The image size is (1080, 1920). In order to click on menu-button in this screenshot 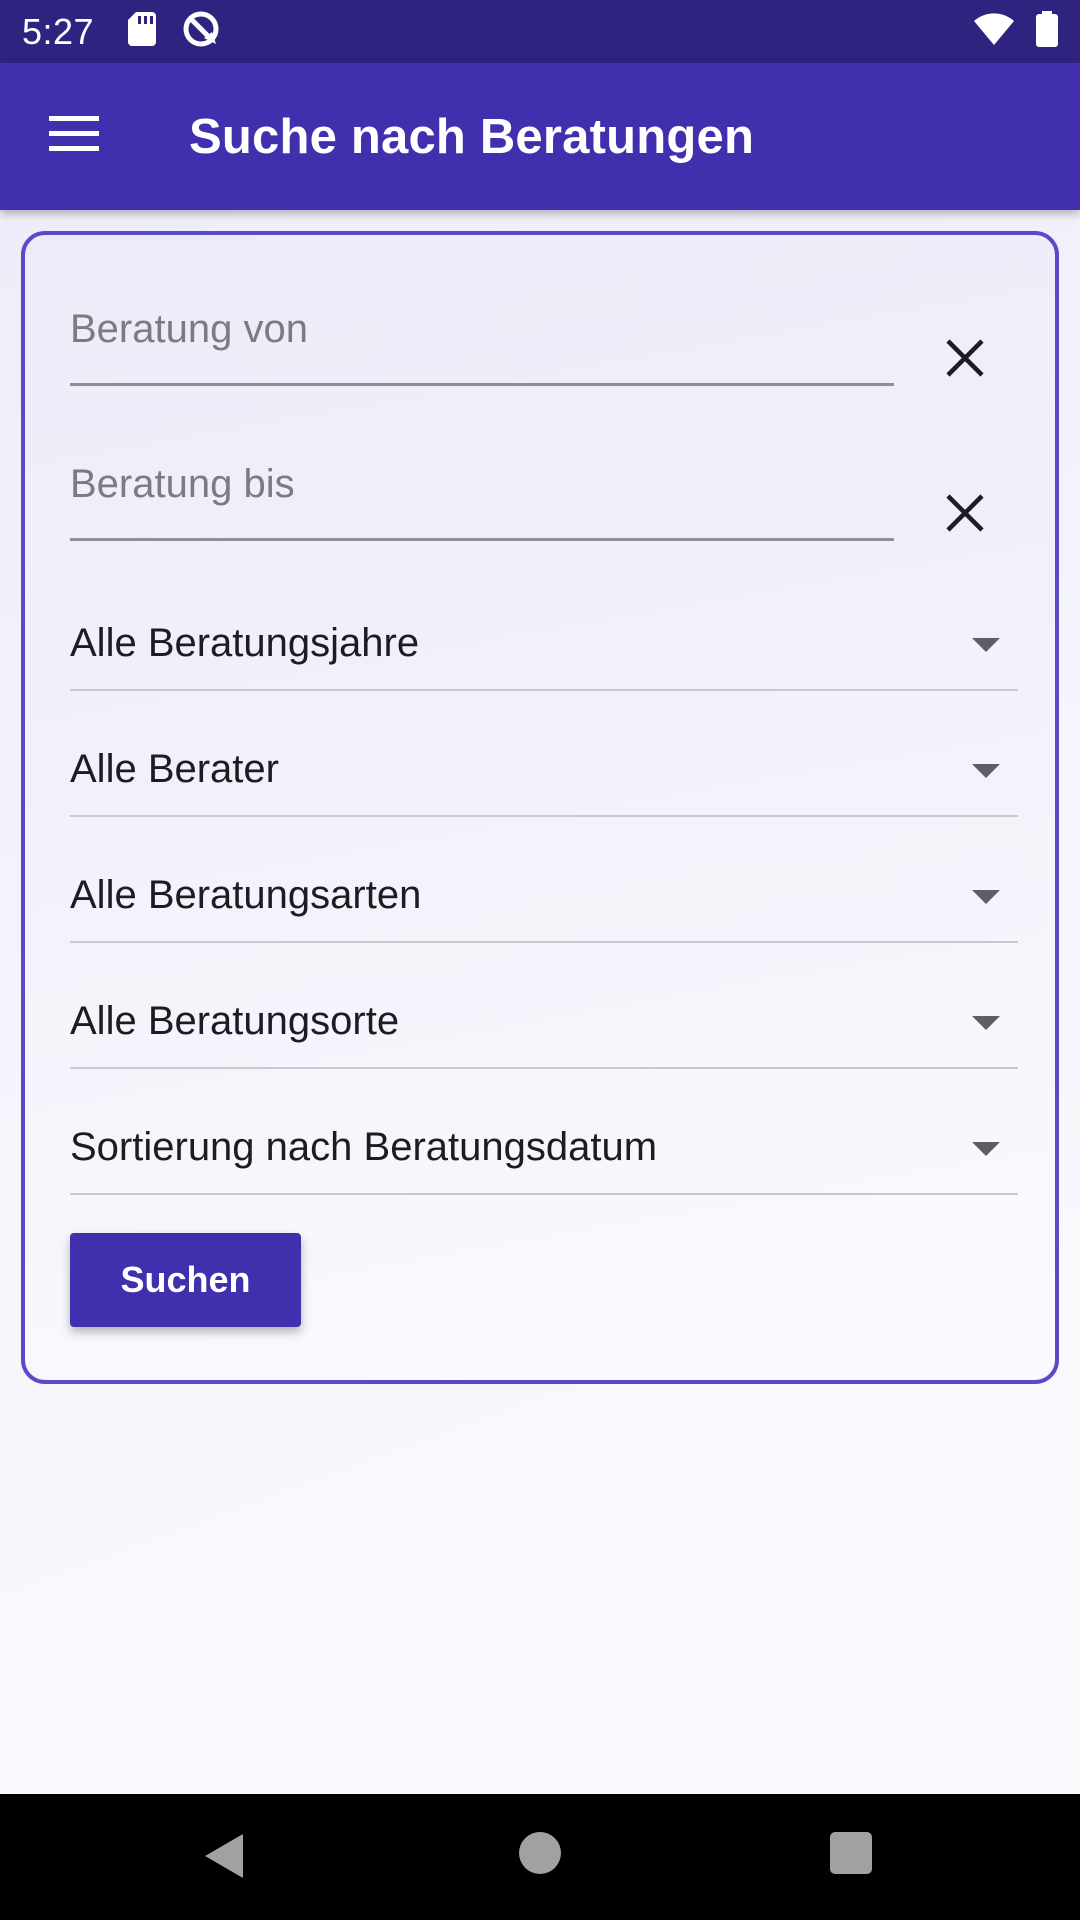, I will do `click(73, 136)`.